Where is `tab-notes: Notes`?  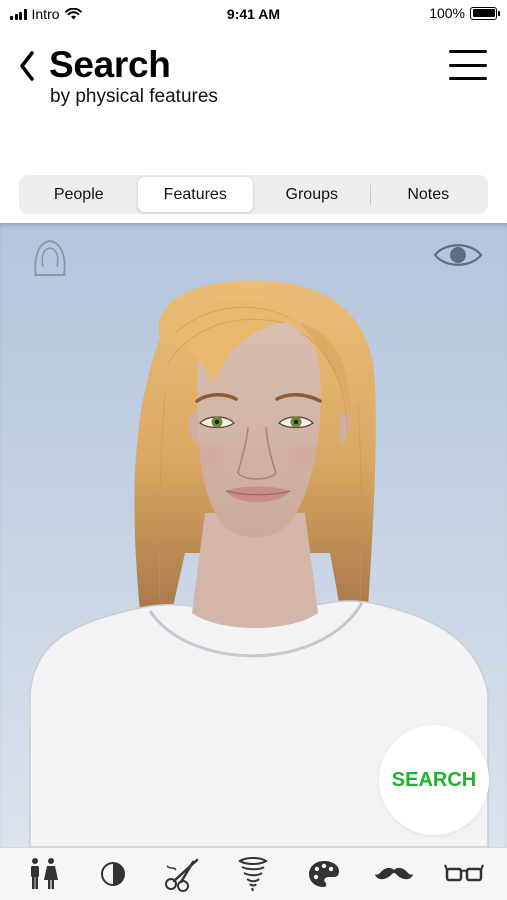 tab-notes: Notes is located at coordinates (429, 194).